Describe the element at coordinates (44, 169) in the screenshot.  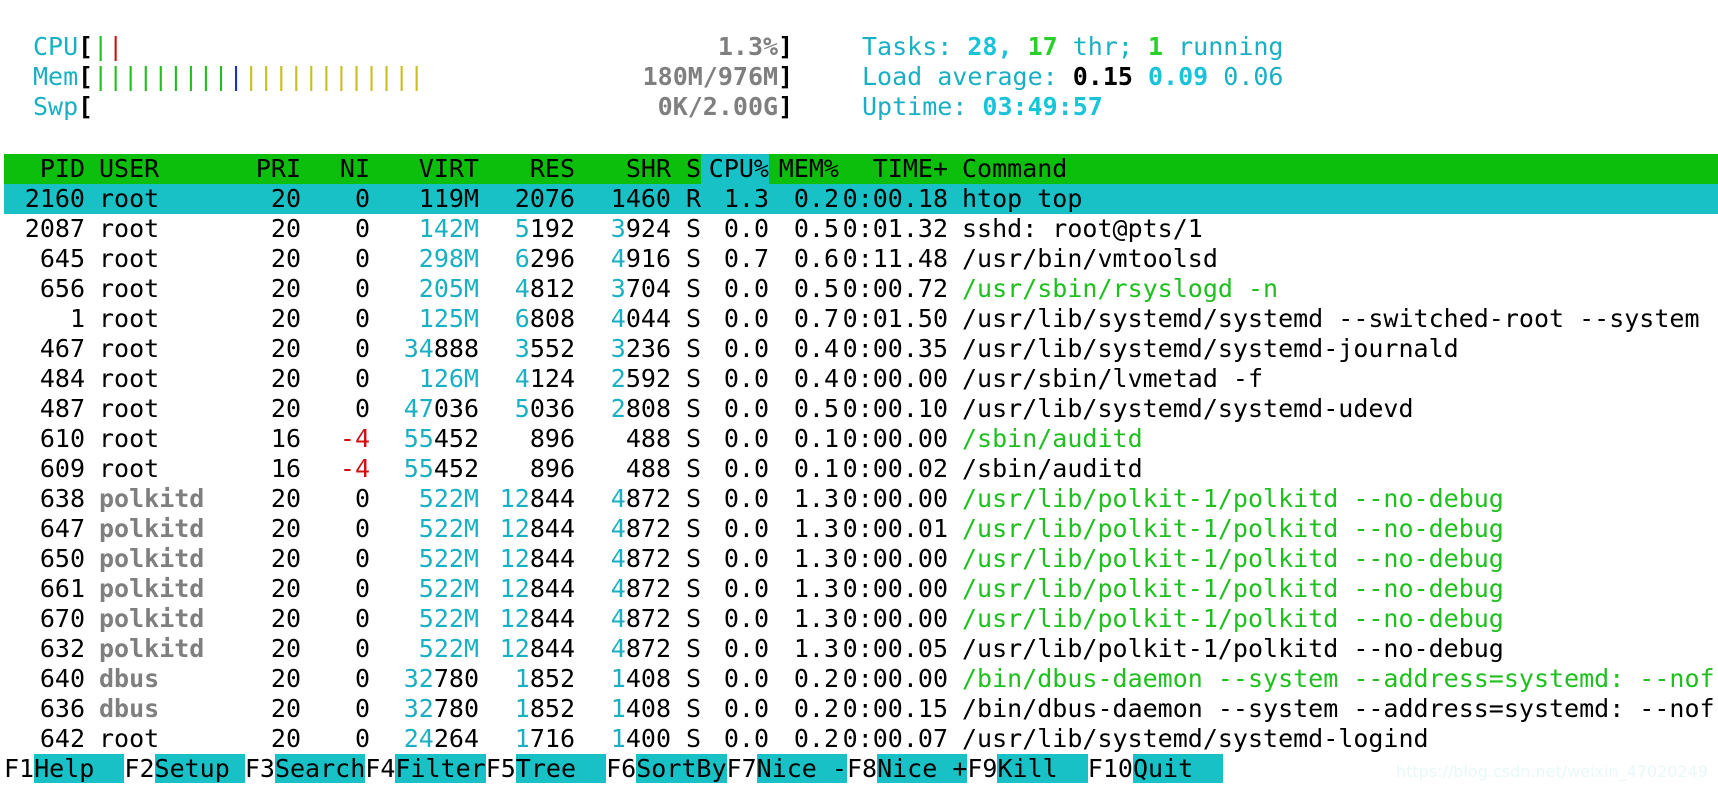
I see `column-header-pid: PID` at that location.